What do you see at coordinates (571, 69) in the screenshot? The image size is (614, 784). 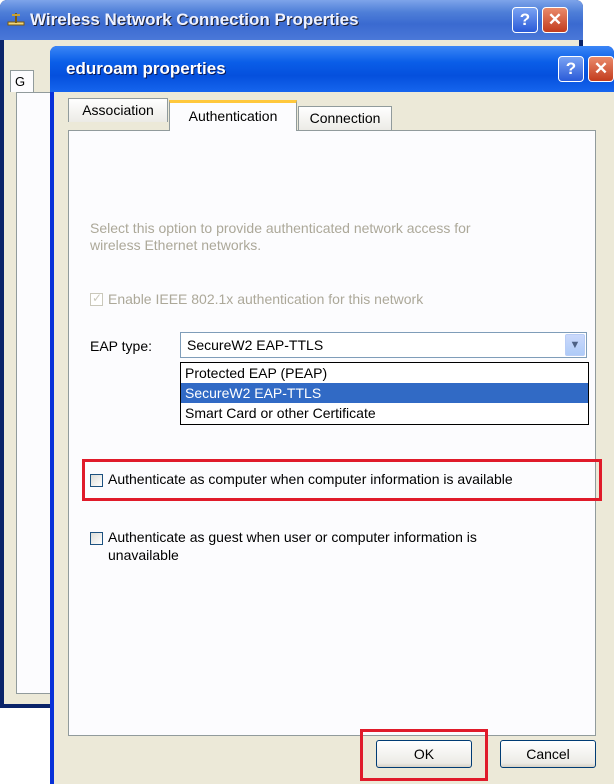 I see `dialog-help-button: ?` at bounding box center [571, 69].